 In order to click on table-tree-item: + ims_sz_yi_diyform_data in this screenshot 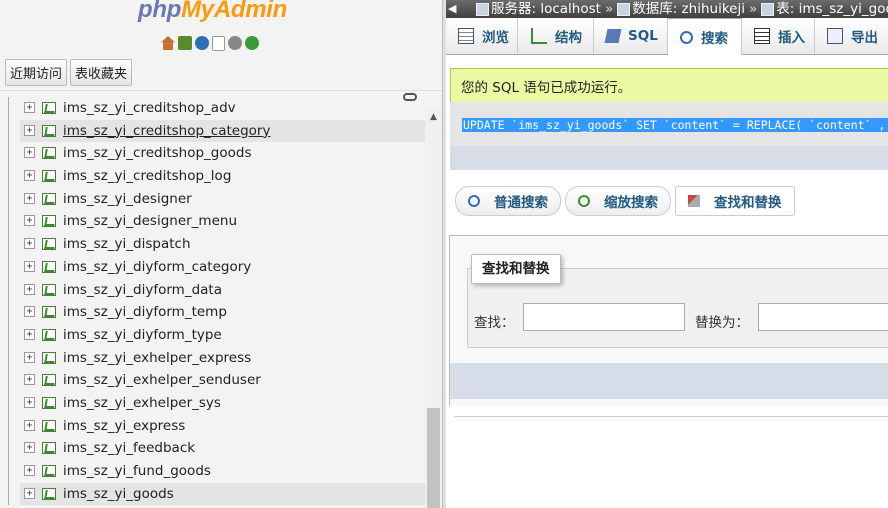, I will do `click(212, 290)`.